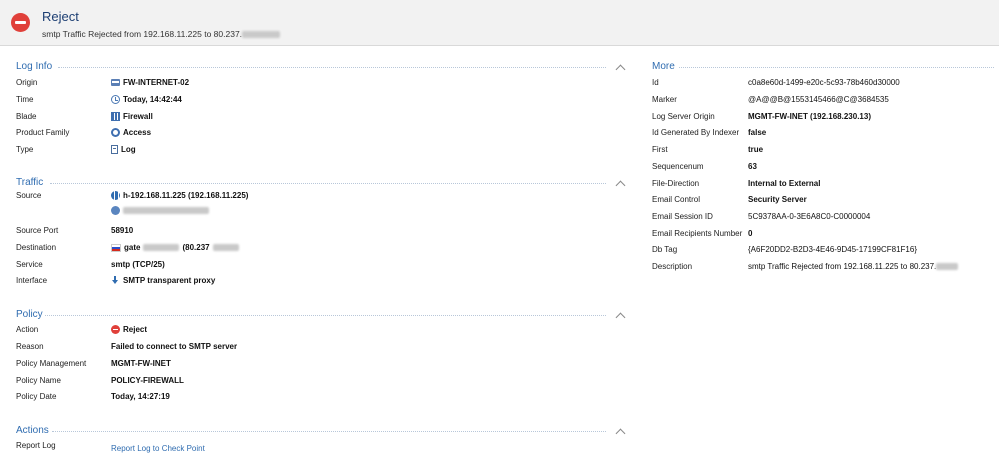 This screenshot has width=999, height=474. I want to click on field-label-report-log: Report Log, so click(36, 445).